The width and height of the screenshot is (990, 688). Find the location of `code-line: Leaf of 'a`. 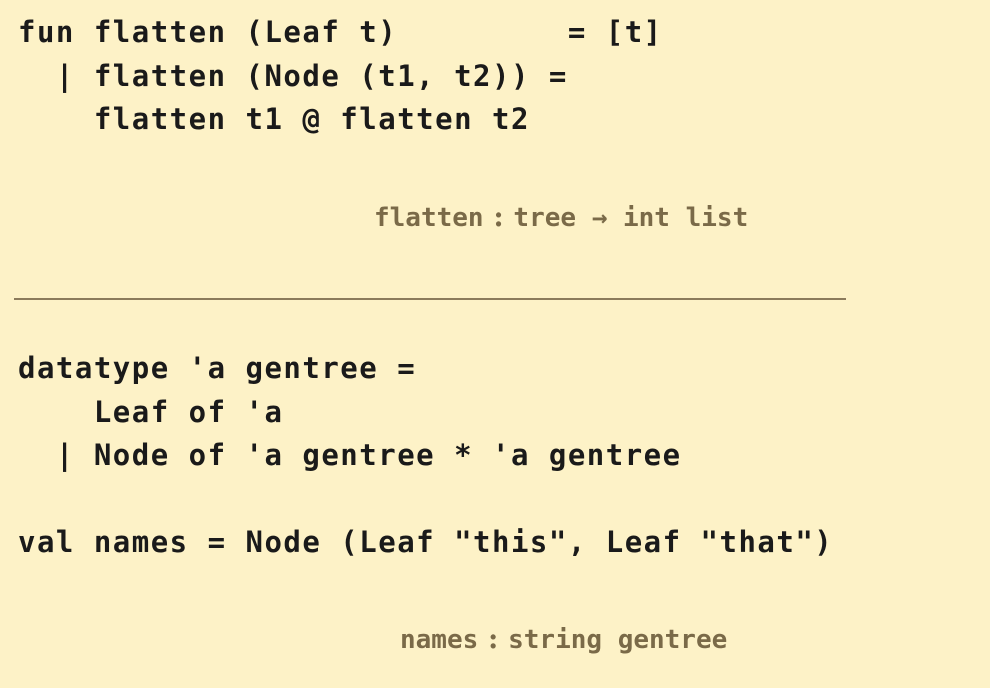

code-line: Leaf of 'a is located at coordinates (151, 411).